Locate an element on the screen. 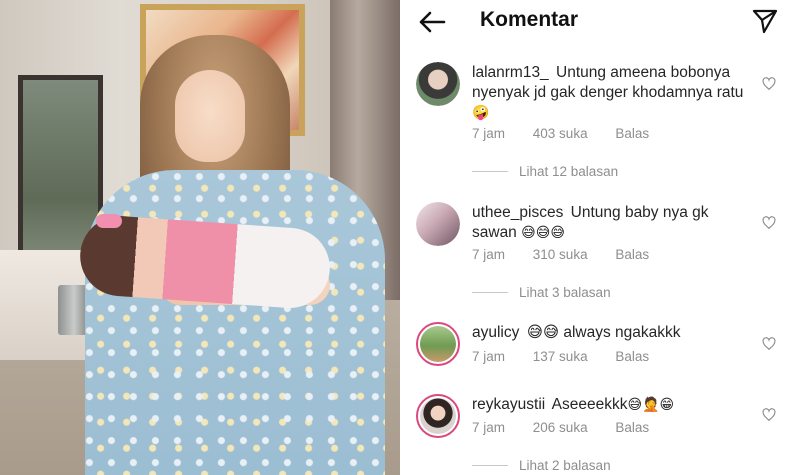 The height and width of the screenshot is (475, 800). comment-username: uthee_pisces is located at coordinates (517, 212).